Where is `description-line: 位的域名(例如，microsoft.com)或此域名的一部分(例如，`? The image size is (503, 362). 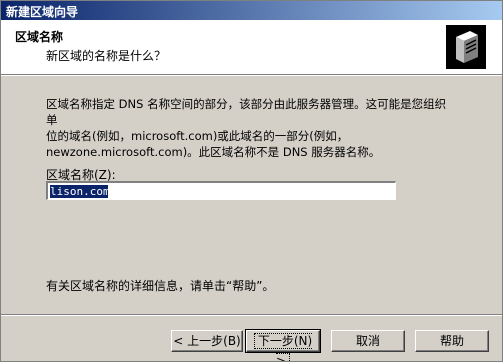
description-line: 位的域名(例如，microsoft.com)或此域名的一部分(例如， is located at coordinates (197, 136).